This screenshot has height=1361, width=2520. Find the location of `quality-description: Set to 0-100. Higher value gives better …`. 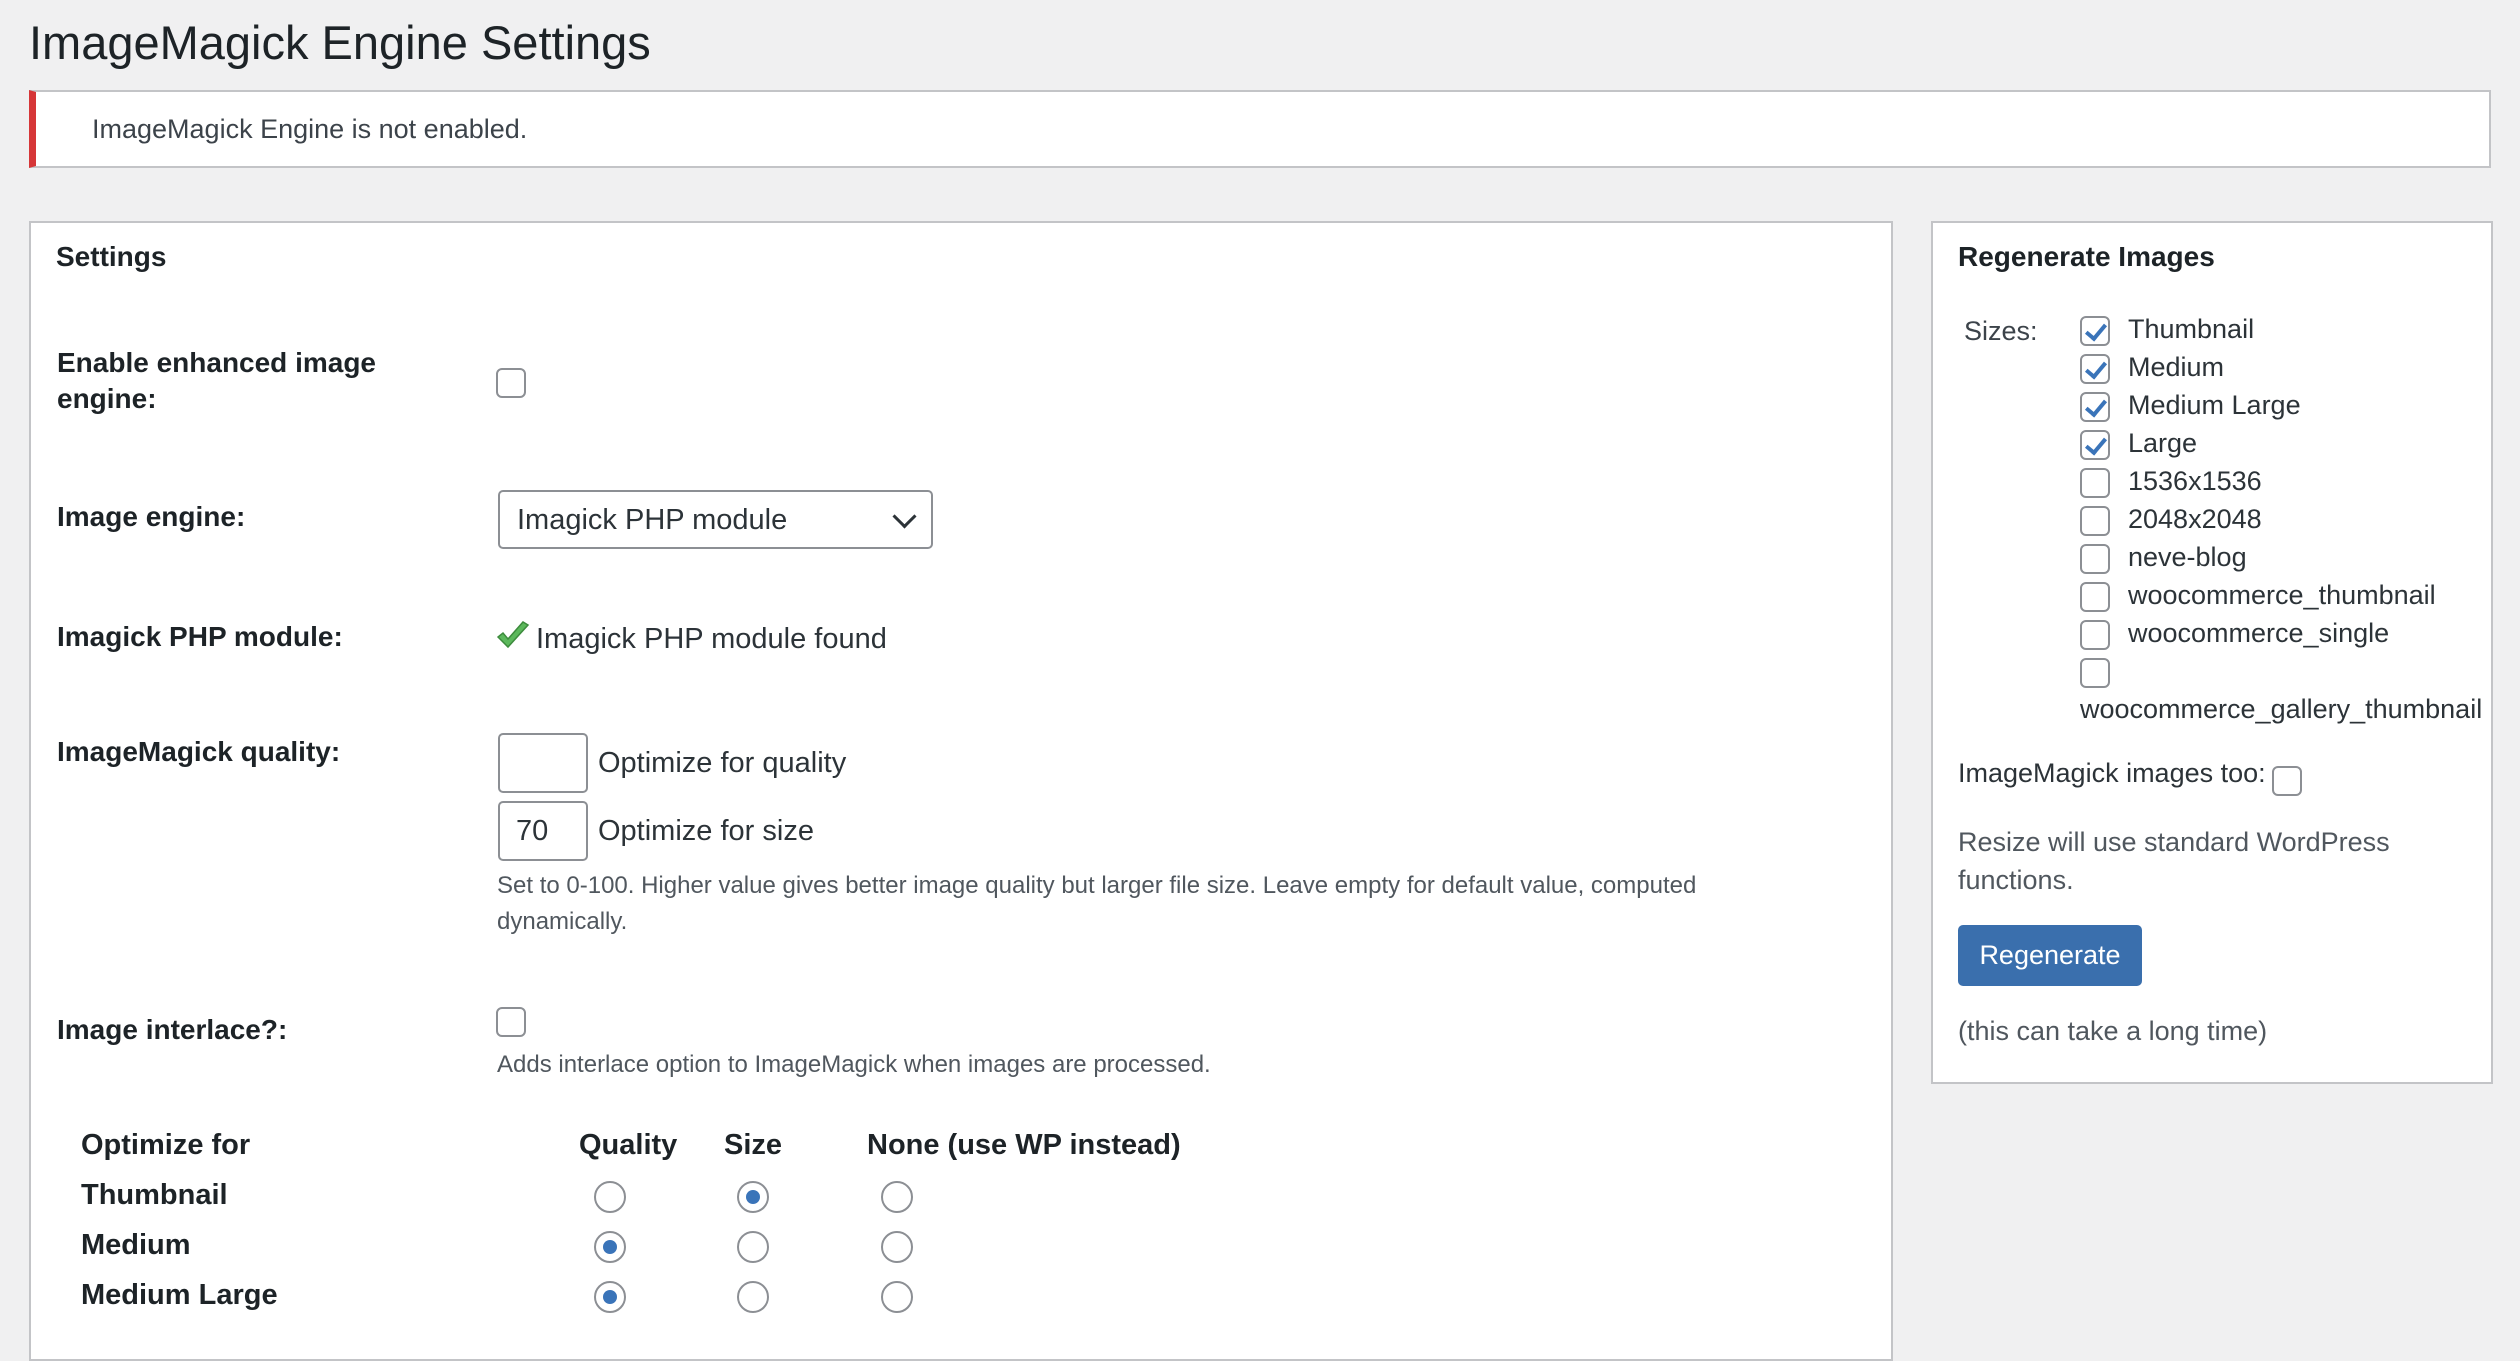

quality-description: Set to 0-100. Higher value gives better … is located at coordinates (1097, 903).